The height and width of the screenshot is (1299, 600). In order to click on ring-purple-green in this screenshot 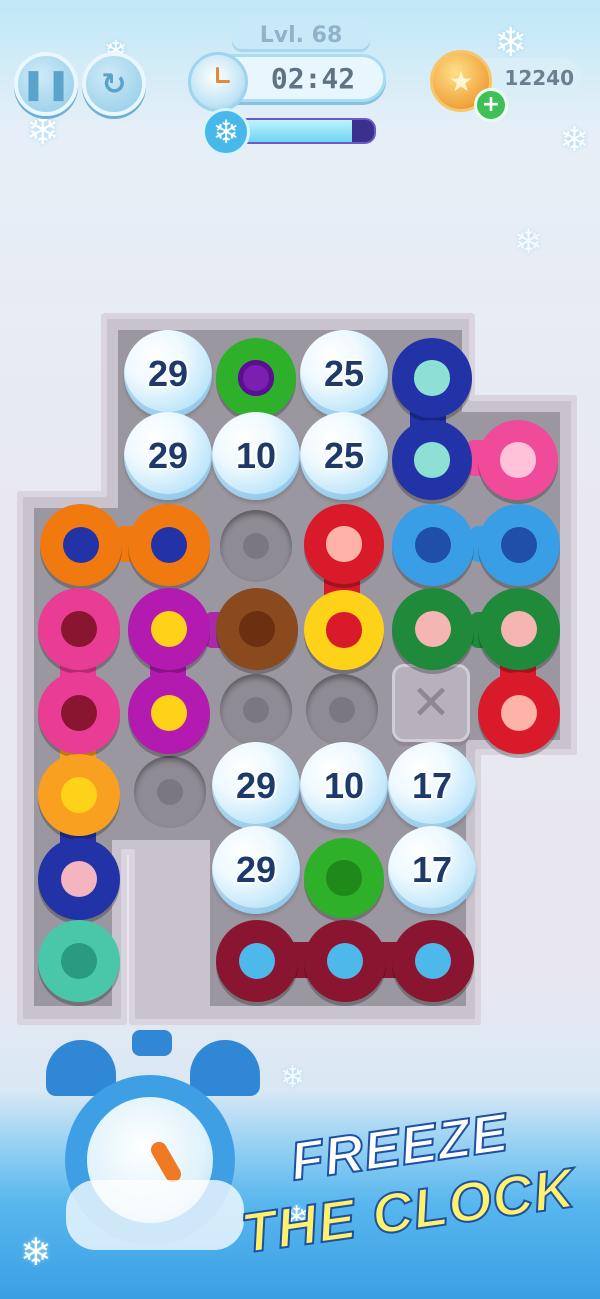, I will do `click(256, 378)`.